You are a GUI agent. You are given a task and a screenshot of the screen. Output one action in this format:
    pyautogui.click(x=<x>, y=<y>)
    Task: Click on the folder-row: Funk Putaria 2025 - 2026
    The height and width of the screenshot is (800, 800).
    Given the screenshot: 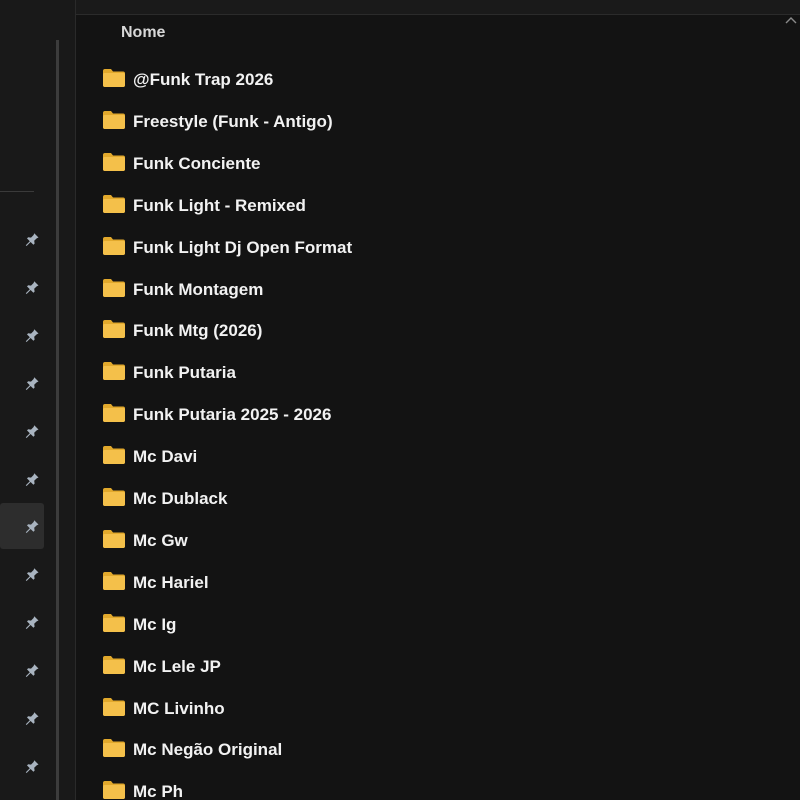 What is the action you would take?
    pyautogui.click(x=426, y=414)
    